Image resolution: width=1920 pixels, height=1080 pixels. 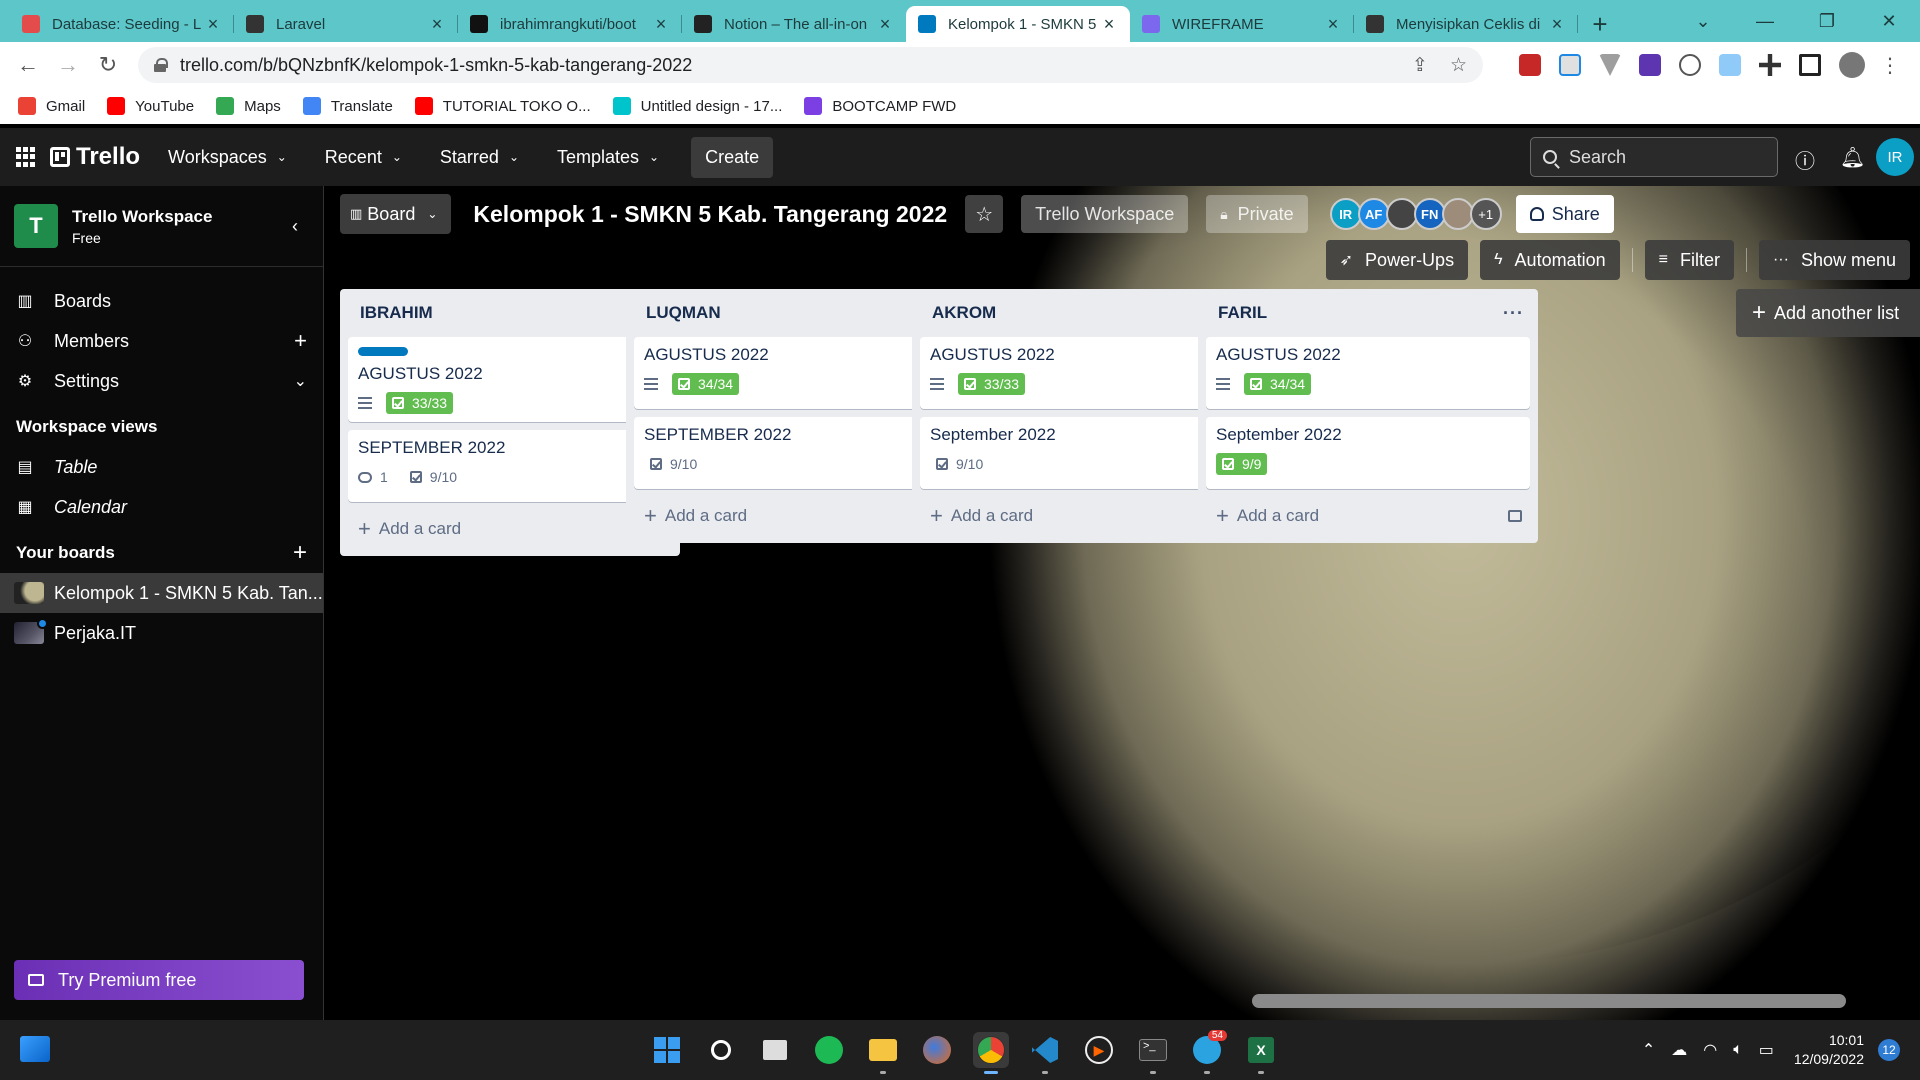 I want to click on filter-button: ≡ Filter, so click(x=1689, y=260).